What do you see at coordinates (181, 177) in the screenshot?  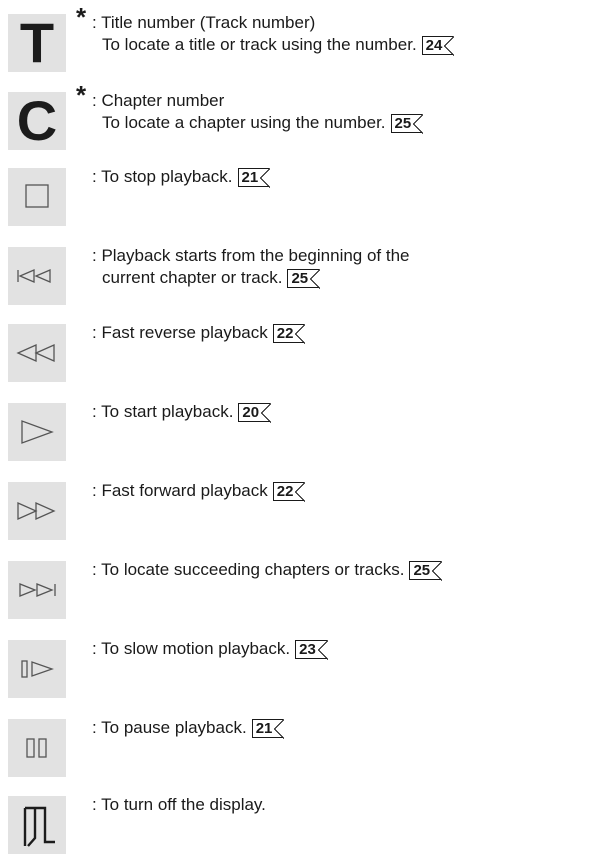 I see `legend-description: : To stop playback. 21` at bounding box center [181, 177].